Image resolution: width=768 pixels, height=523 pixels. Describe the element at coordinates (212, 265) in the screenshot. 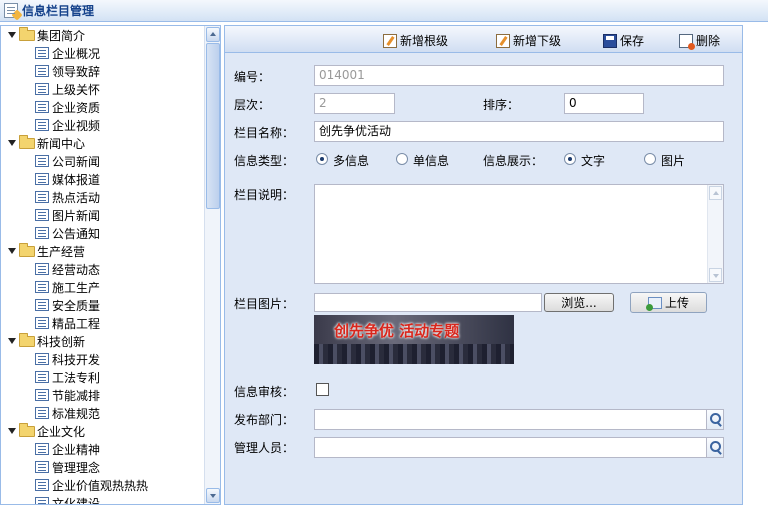

I see `tree-scrollbar` at that location.